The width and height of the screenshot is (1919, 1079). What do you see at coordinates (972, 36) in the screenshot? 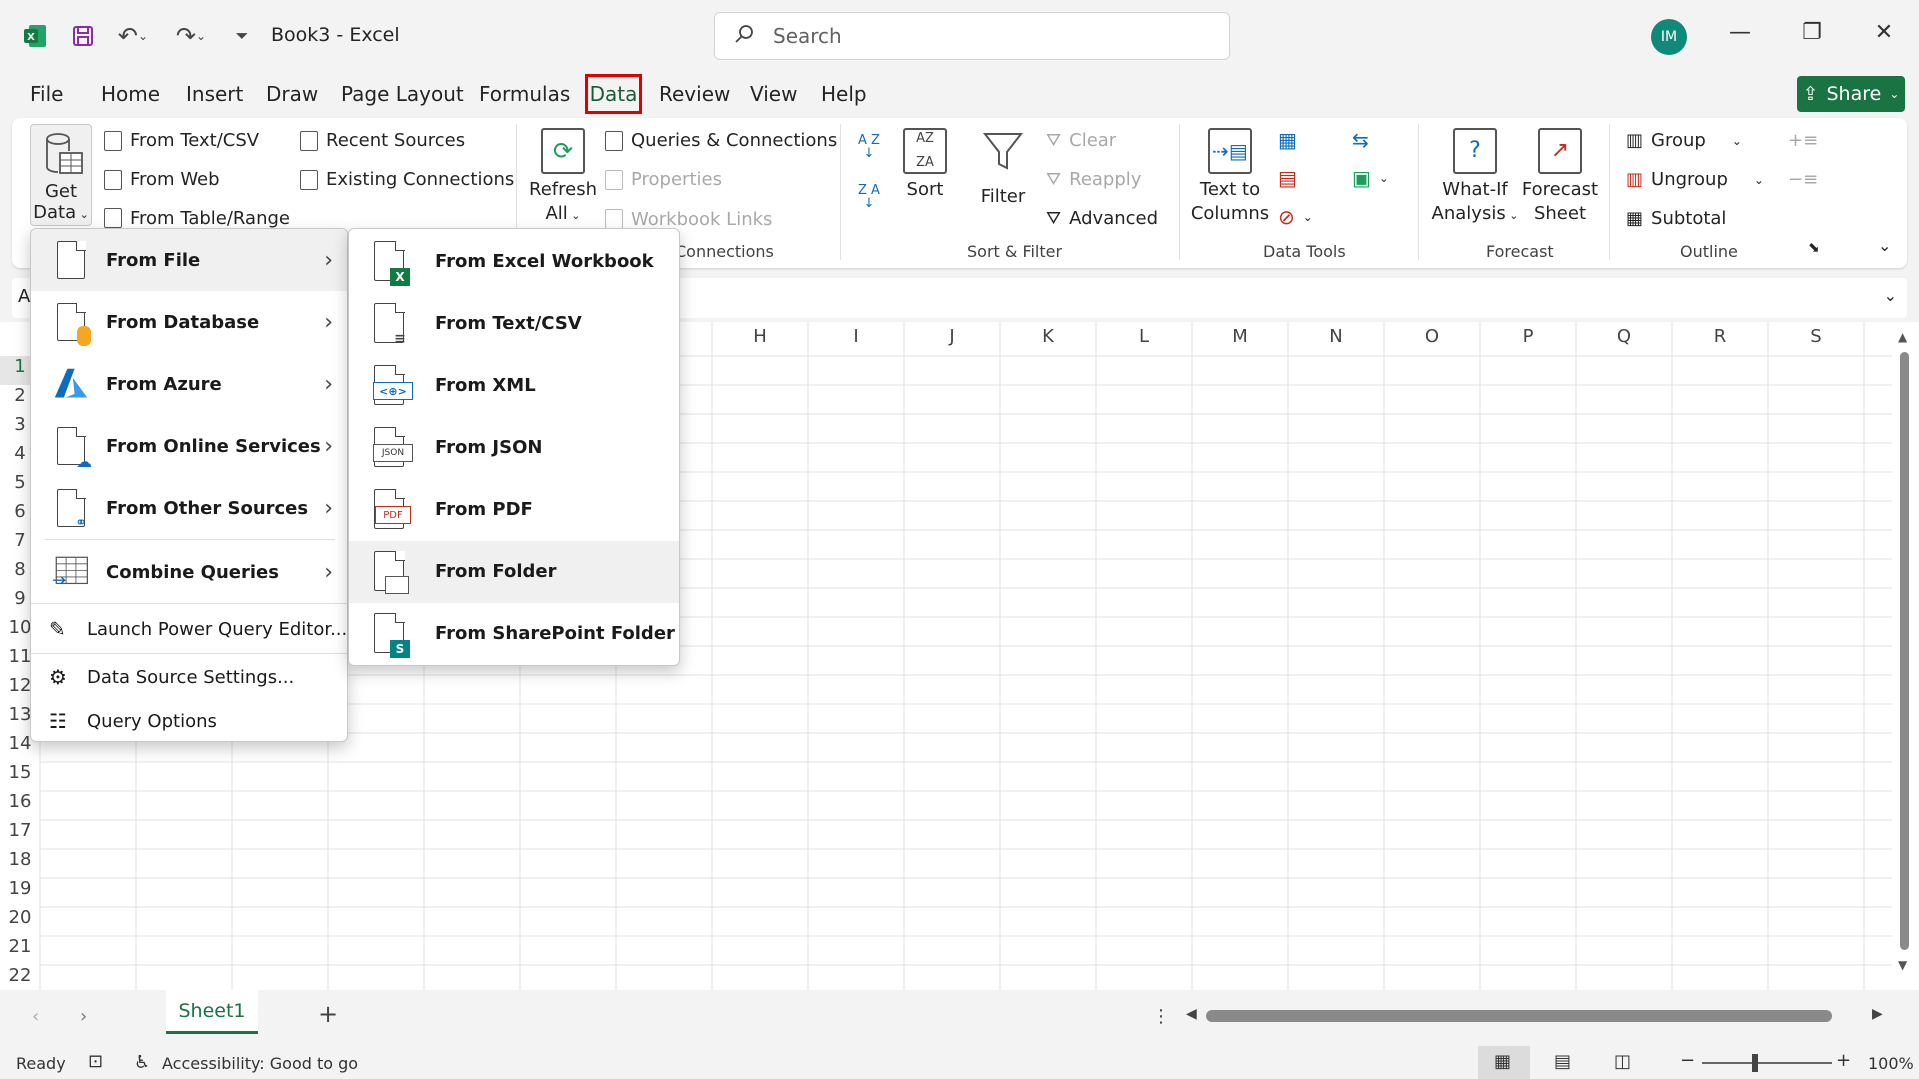
I see `search-box: Search` at bounding box center [972, 36].